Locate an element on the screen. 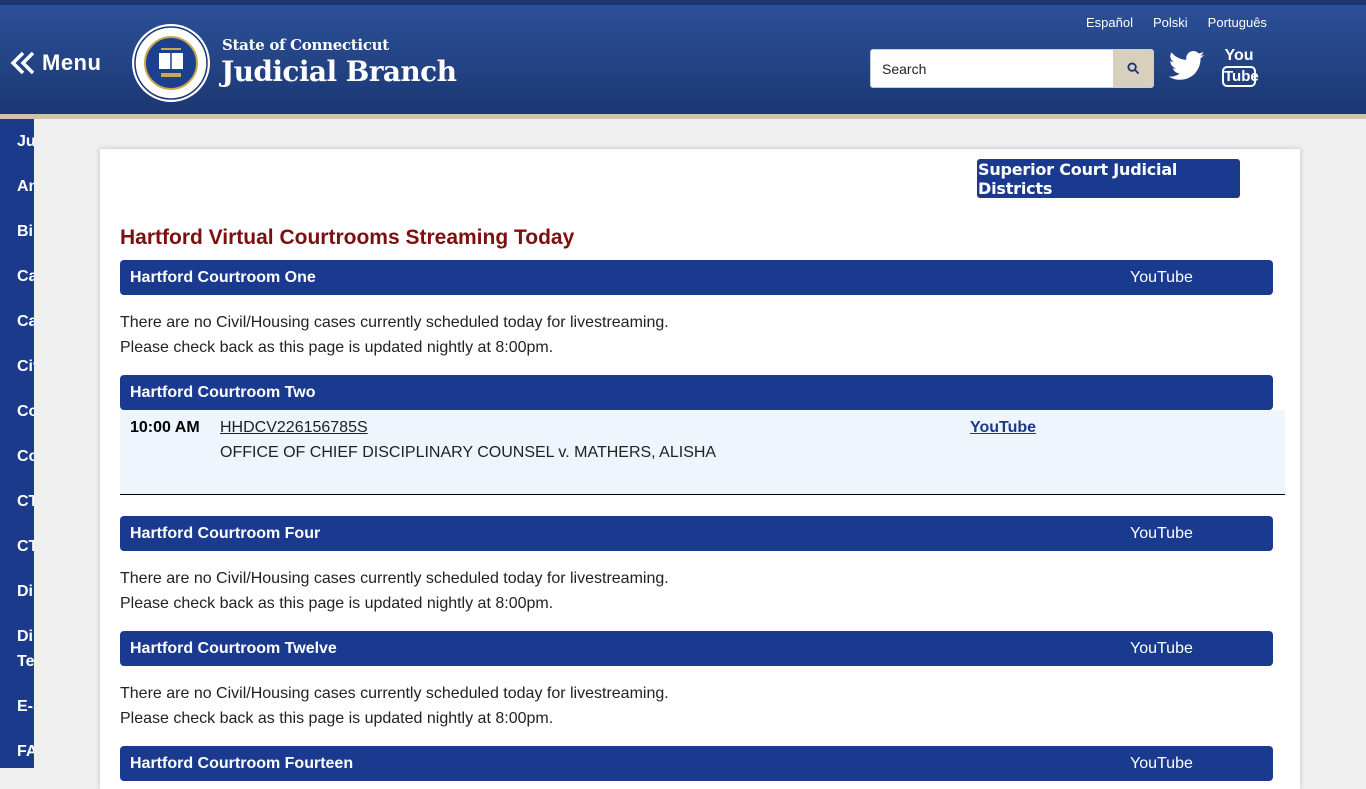 Image resolution: width=1366 pixels, height=789 pixels. brand-title: Judicial Branch is located at coordinates (339, 71).